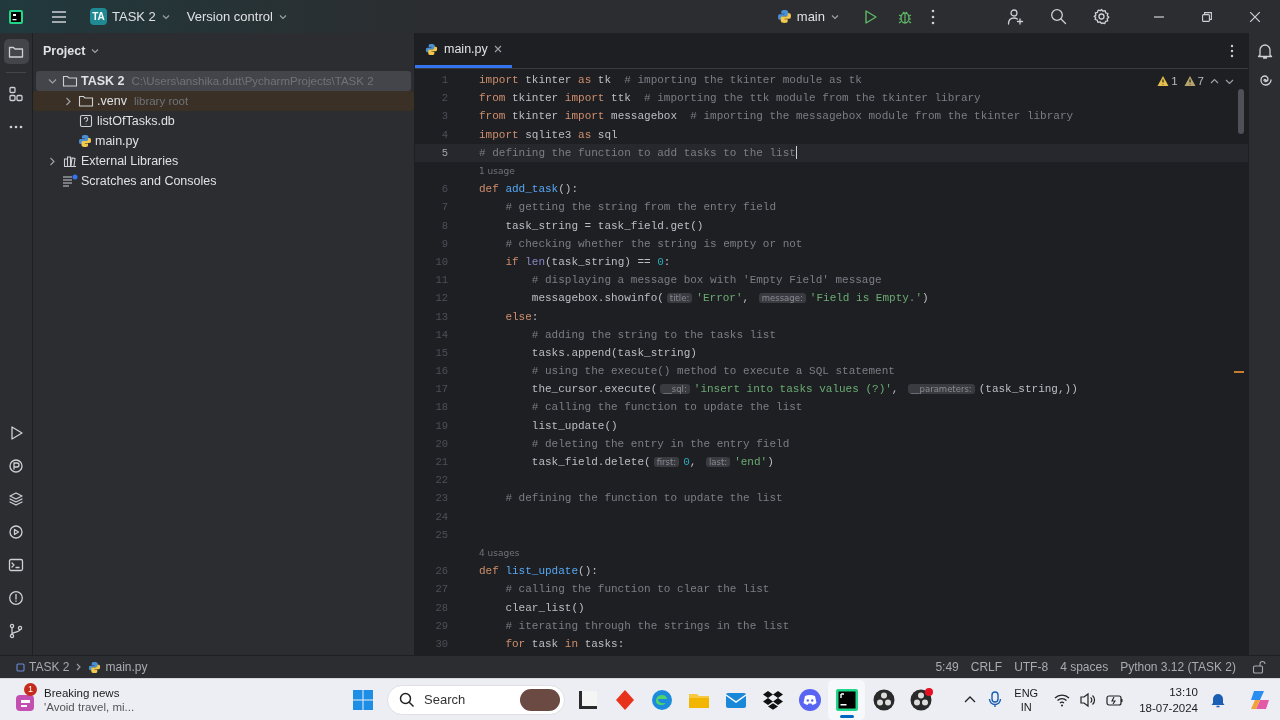 The height and width of the screenshot is (720, 1280). I want to click on code-line: task_string = task_field.get(), so click(604, 225).